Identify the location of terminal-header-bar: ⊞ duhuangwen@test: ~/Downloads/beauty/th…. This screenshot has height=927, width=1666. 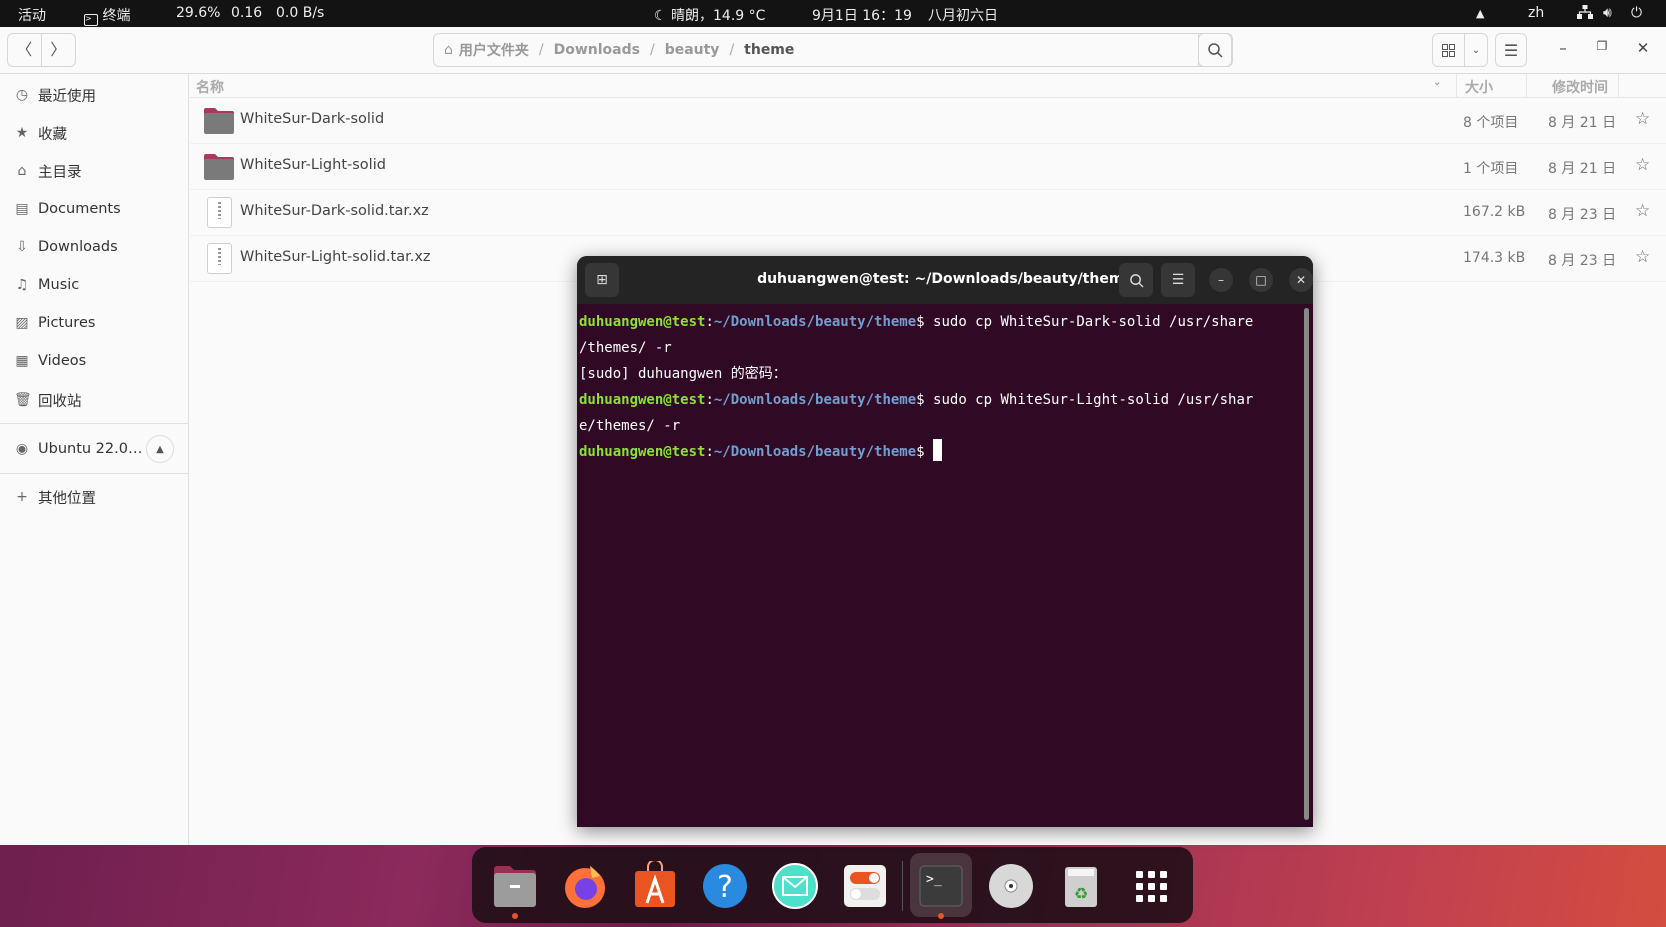
(945, 280).